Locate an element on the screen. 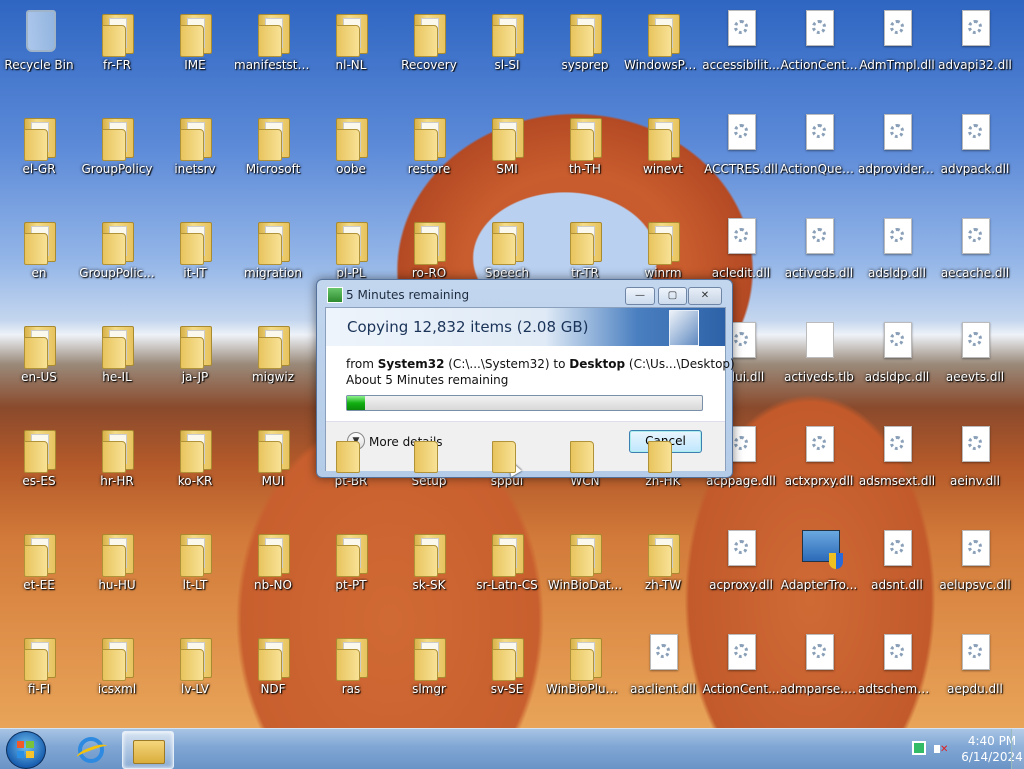  desktop-icon-recycle-bin: Recycle Bin is located at coordinates (39, 52).